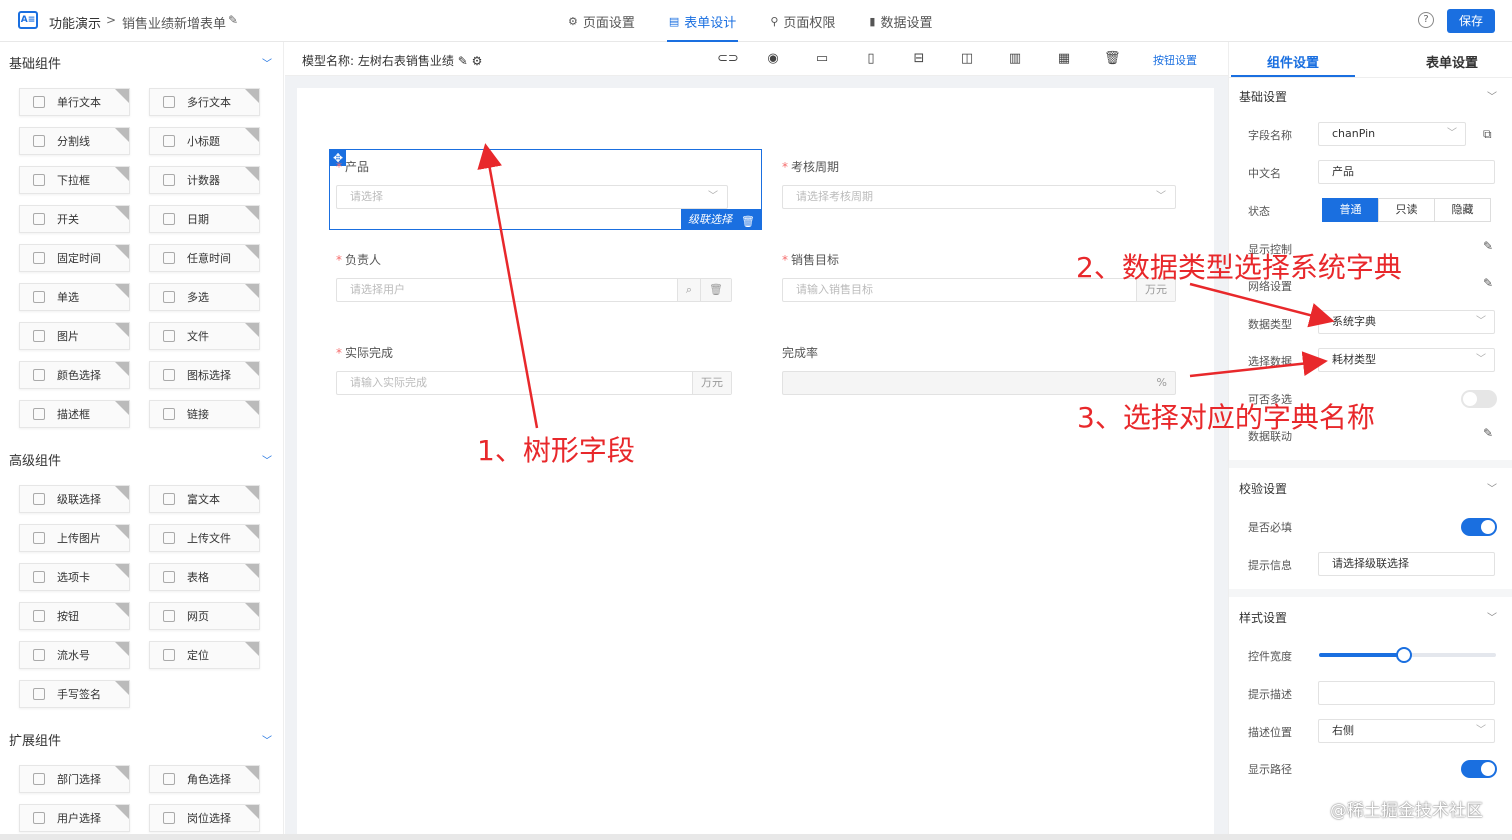 This screenshot has height=840, width=1512. I want to click on component-item: 单行文本, so click(74, 102).